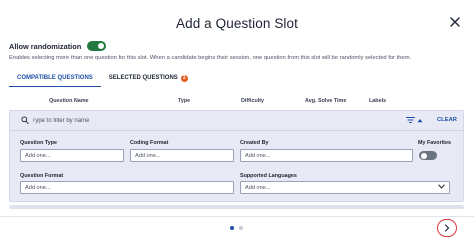 The width and height of the screenshot is (474, 240). I want to click on question-type-label: Question Type, so click(39, 143).